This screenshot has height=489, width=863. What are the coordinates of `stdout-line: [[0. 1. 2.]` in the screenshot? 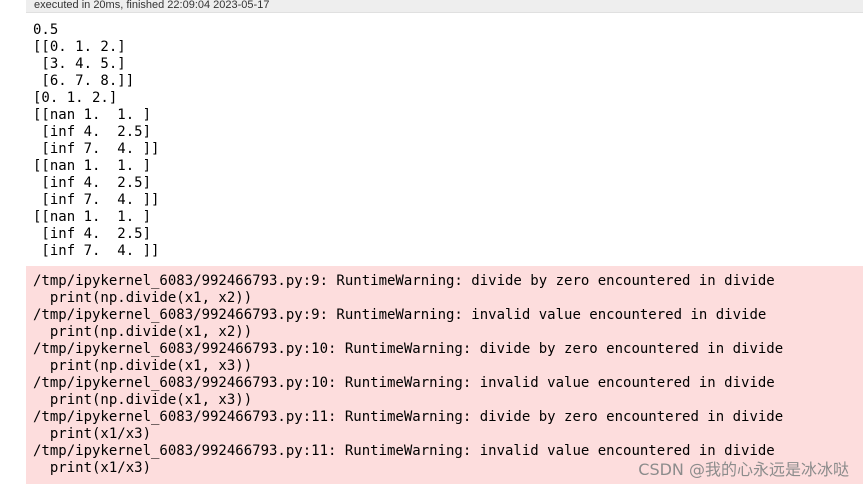 It's located at (79, 47).